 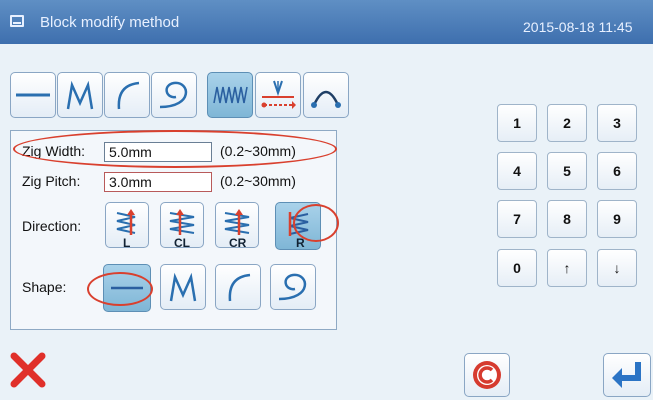 I want to click on toolbar-needle-feed-button, so click(x=278, y=95).